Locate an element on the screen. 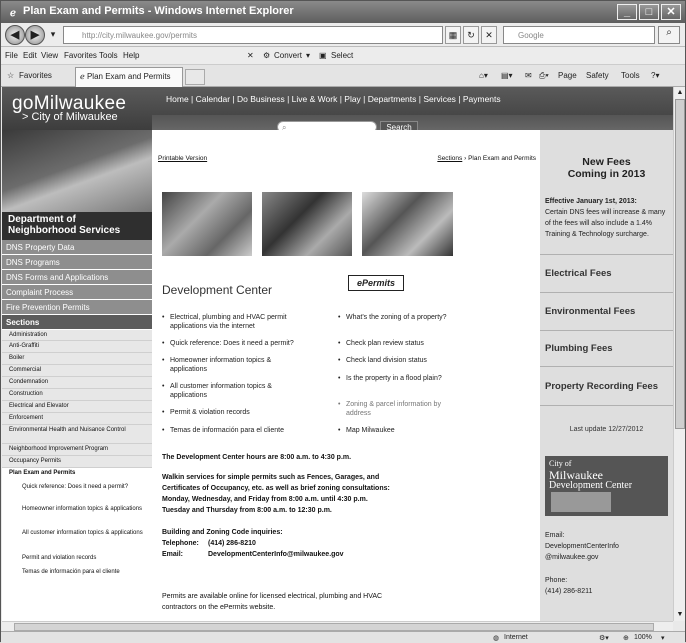  link-temas: Temas de información para el cliente is located at coordinates (246, 431).